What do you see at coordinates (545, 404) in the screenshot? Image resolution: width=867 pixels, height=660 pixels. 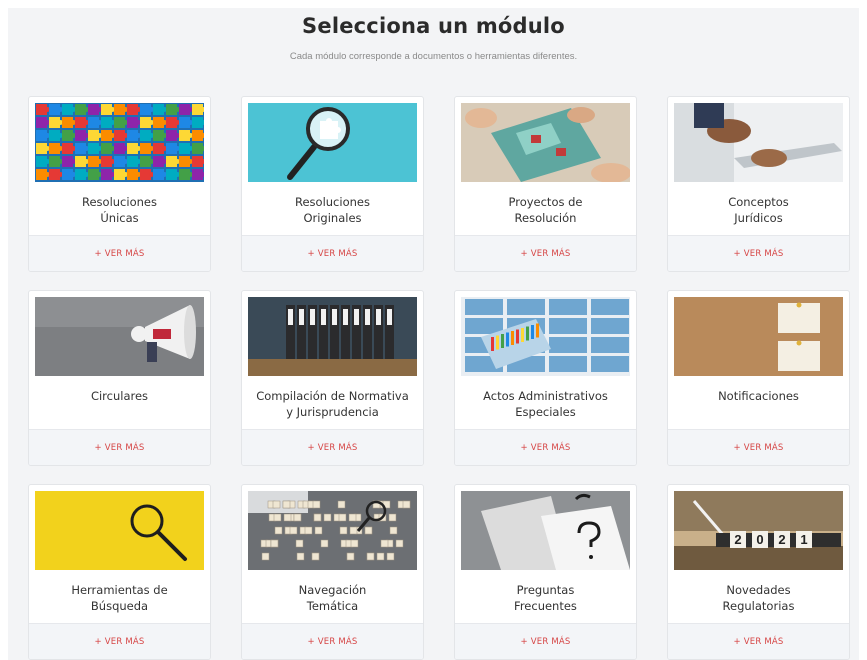 I see `module-label: Actos Administrativos Especiales` at bounding box center [545, 404].